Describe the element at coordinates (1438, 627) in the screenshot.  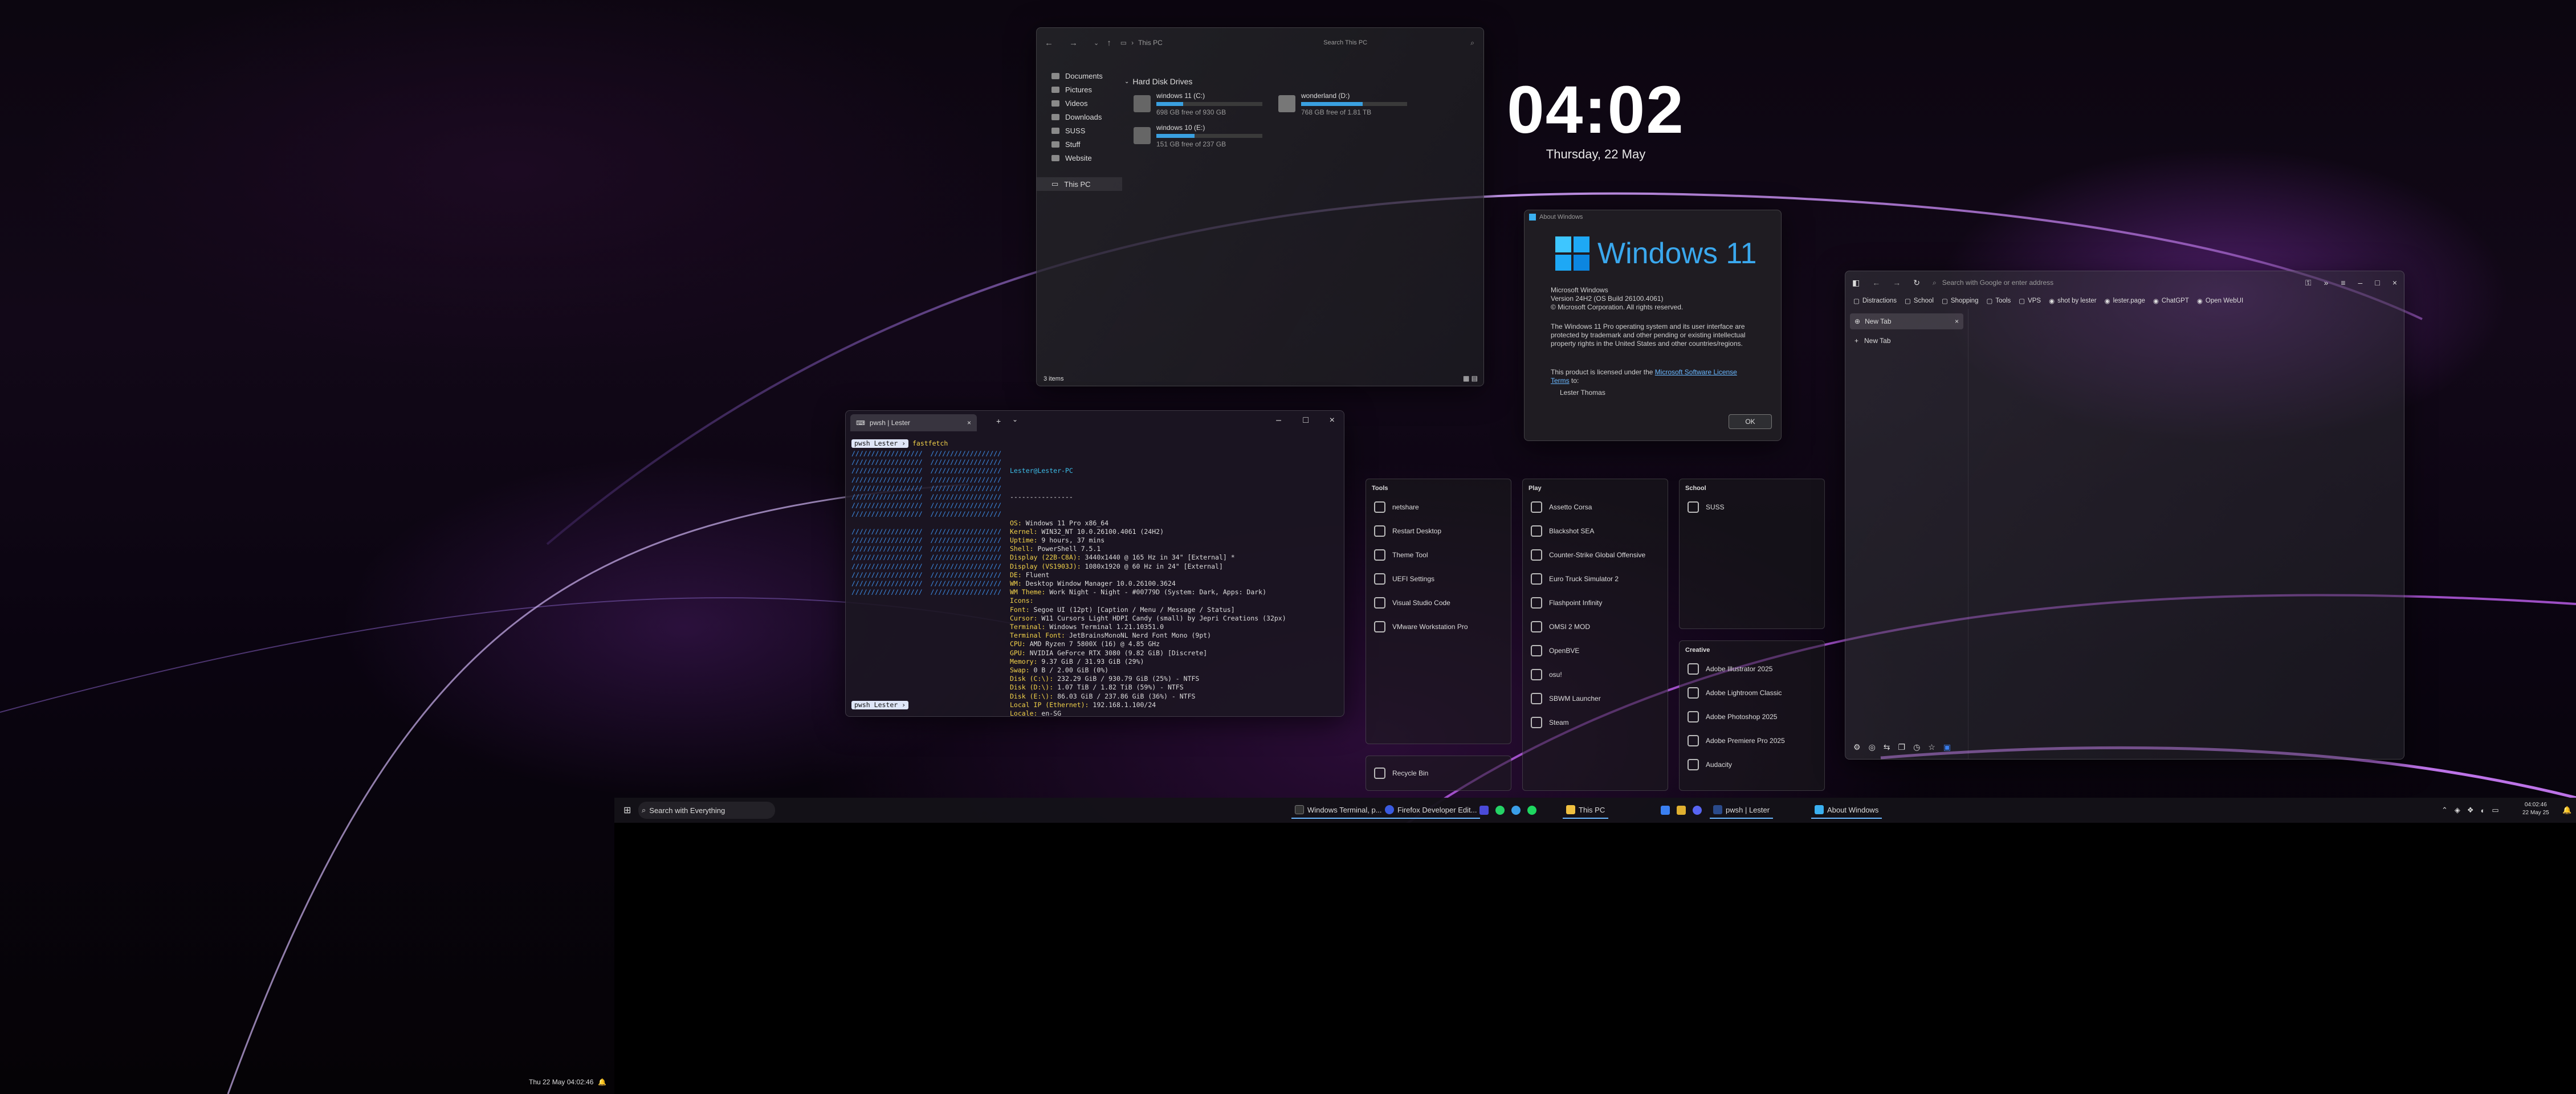
I see `start-item-vmware-workstation-pro: VMware Workstation Pro` at that location.